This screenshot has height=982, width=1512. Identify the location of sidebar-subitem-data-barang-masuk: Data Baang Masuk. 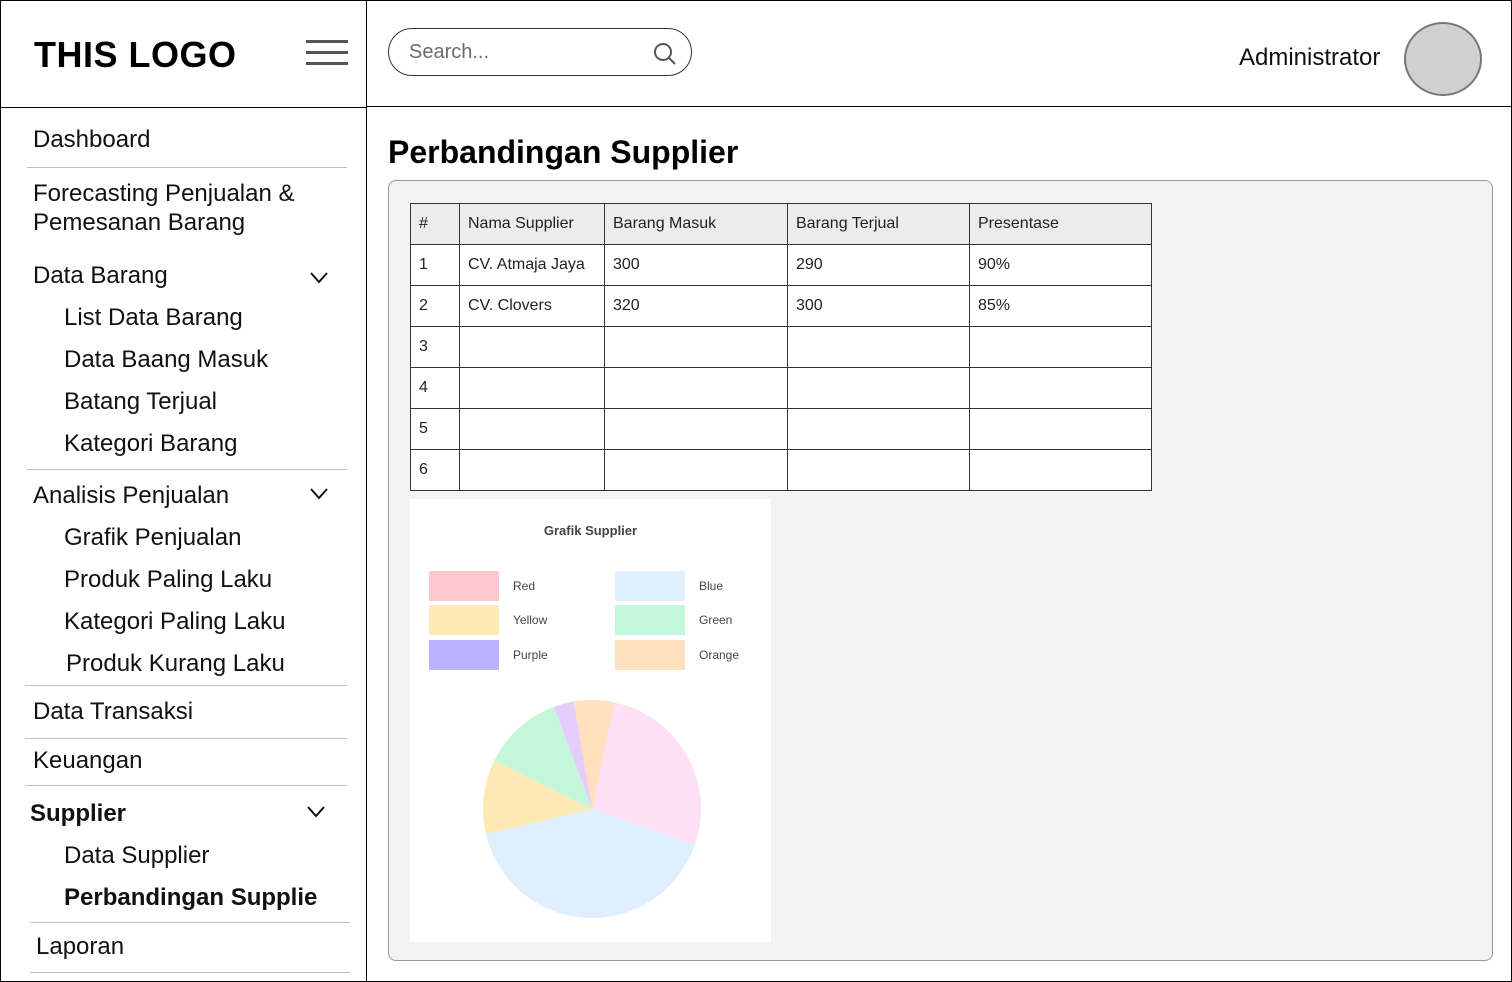
(166, 359).